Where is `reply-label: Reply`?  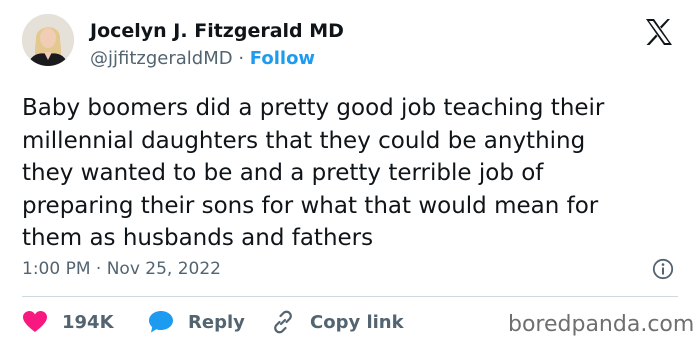
reply-label: Reply is located at coordinates (216, 322).